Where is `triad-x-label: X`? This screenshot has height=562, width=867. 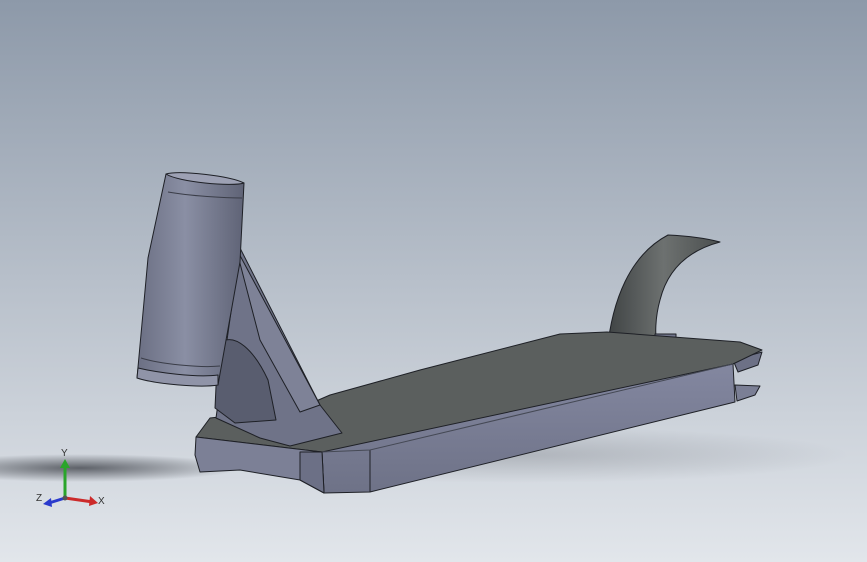 triad-x-label: X is located at coordinates (101, 501).